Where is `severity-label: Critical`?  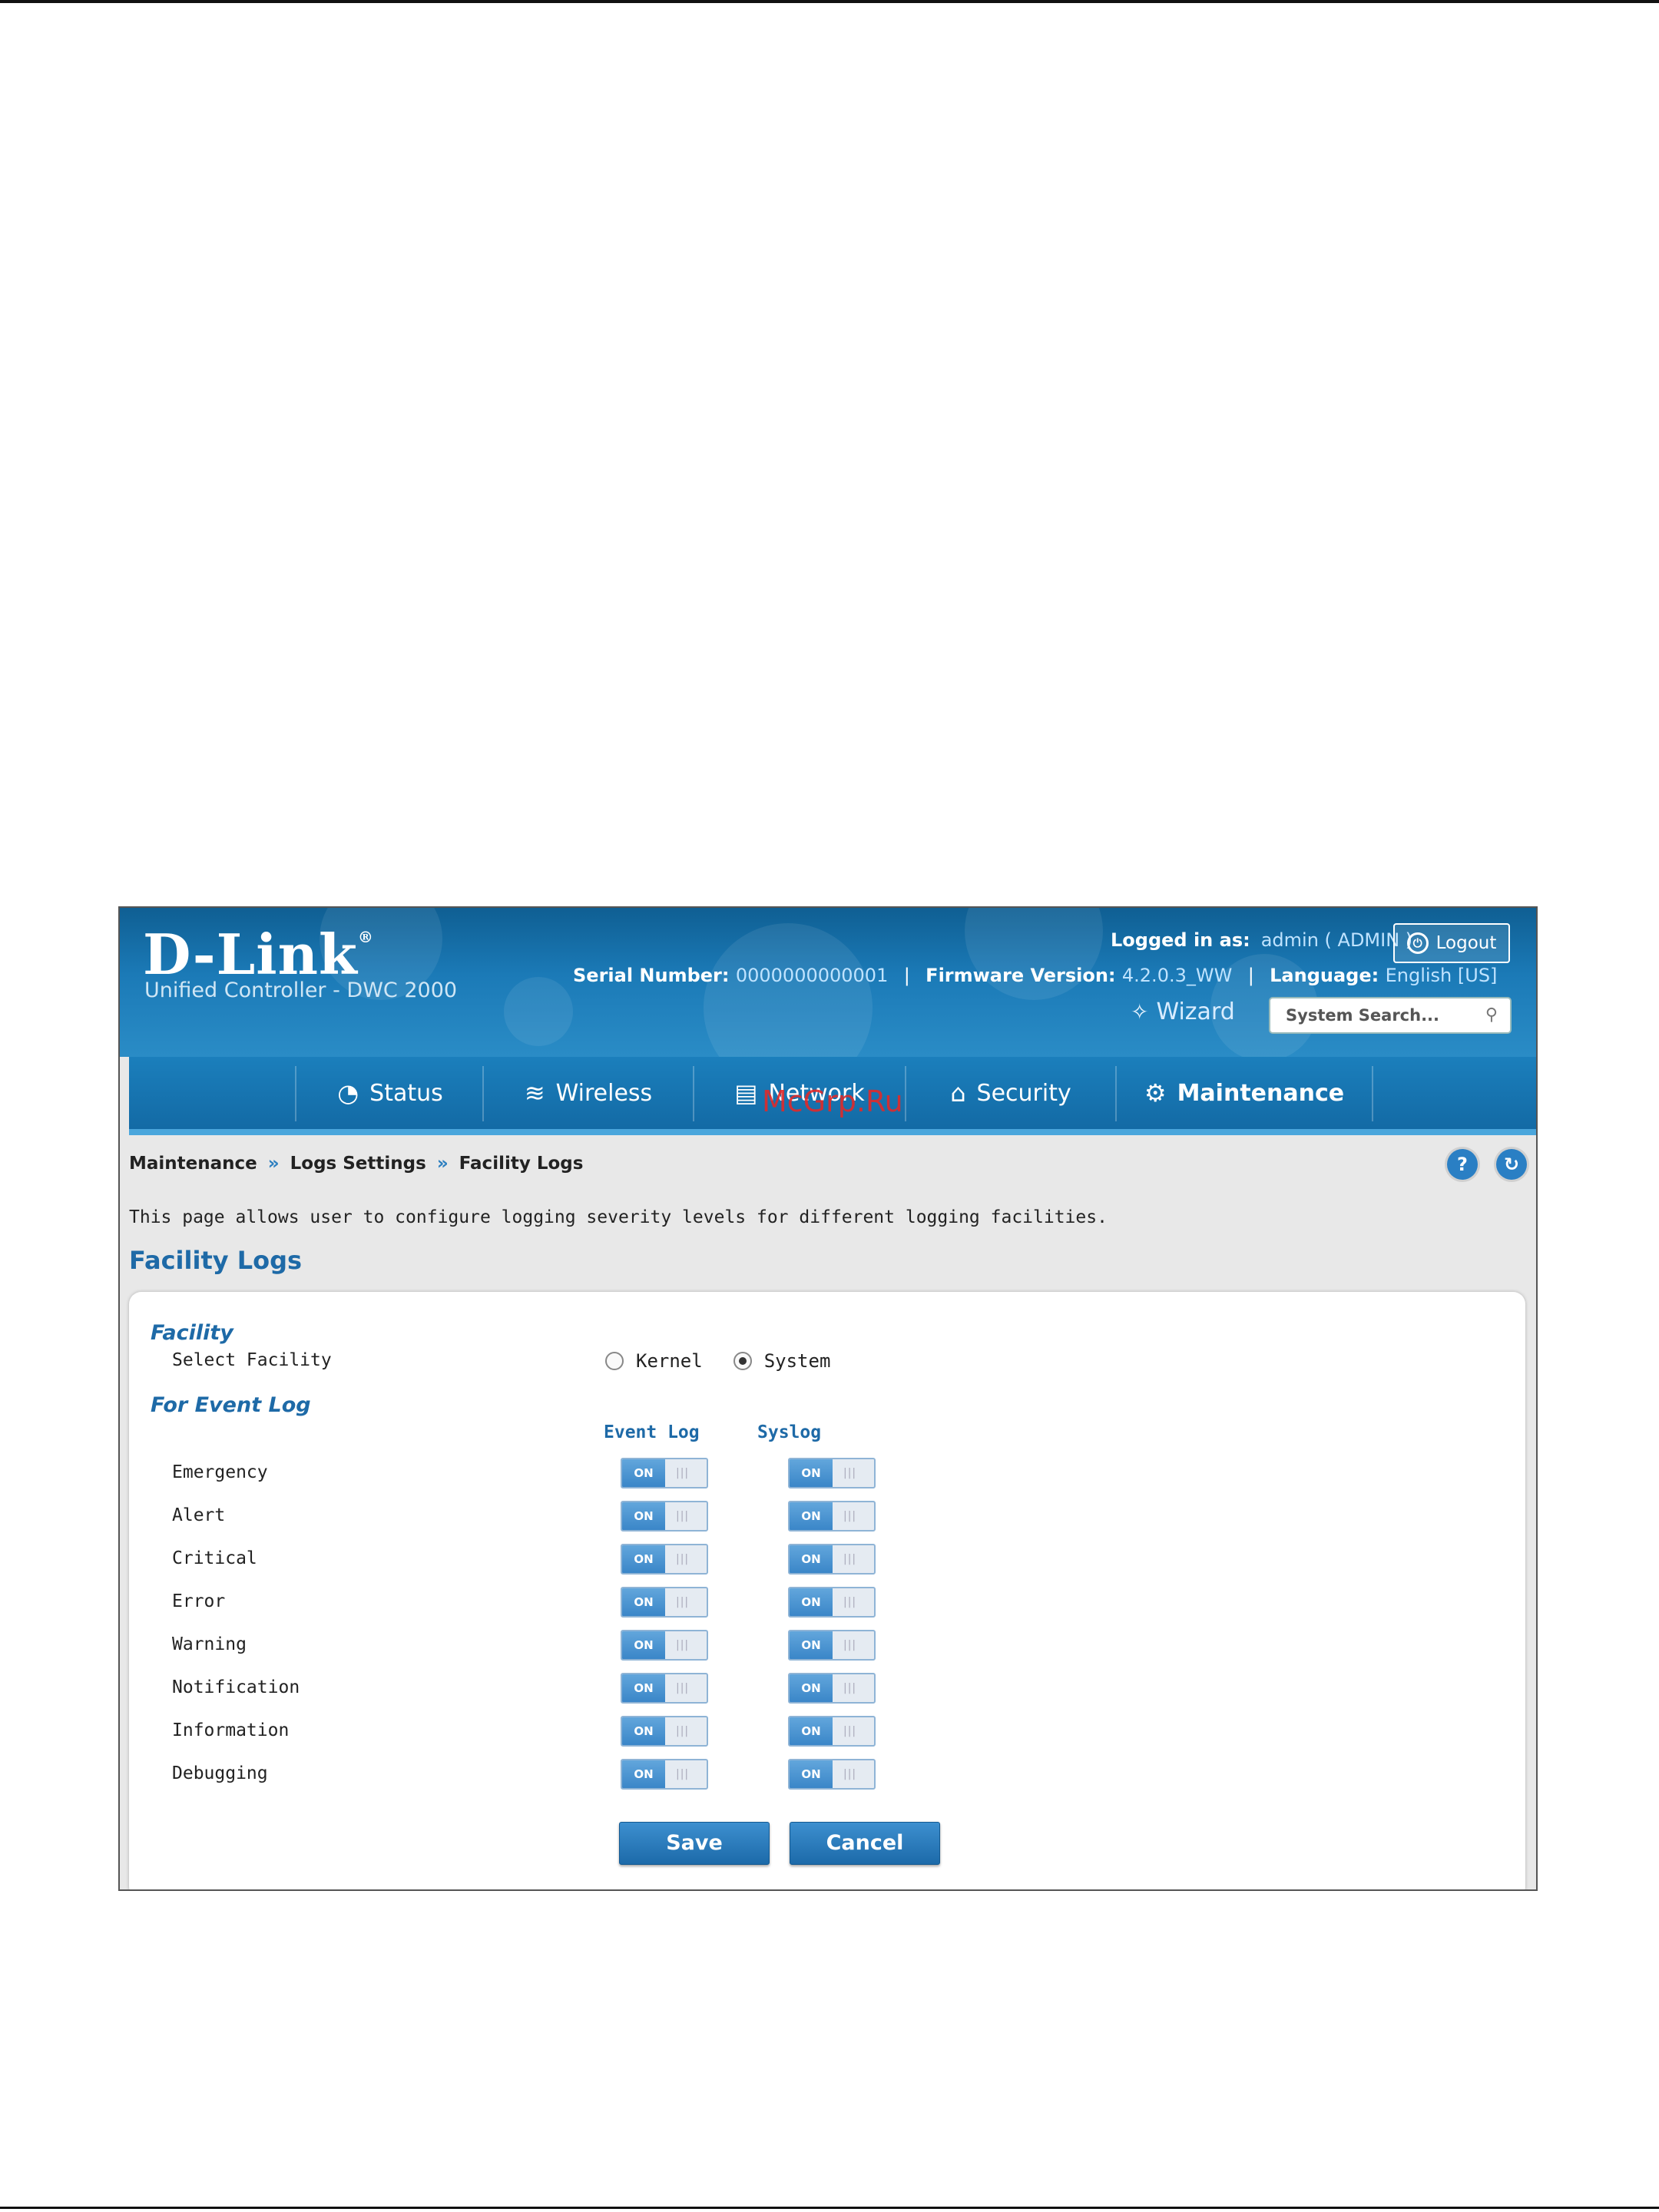 severity-label: Critical is located at coordinates (215, 1558).